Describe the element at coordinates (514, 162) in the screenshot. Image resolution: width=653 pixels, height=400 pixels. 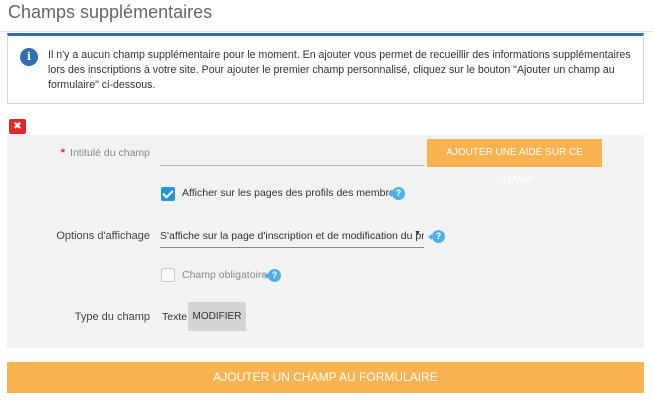
I see `add-help-button: Ajouter une aide sur ce champ` at that location.